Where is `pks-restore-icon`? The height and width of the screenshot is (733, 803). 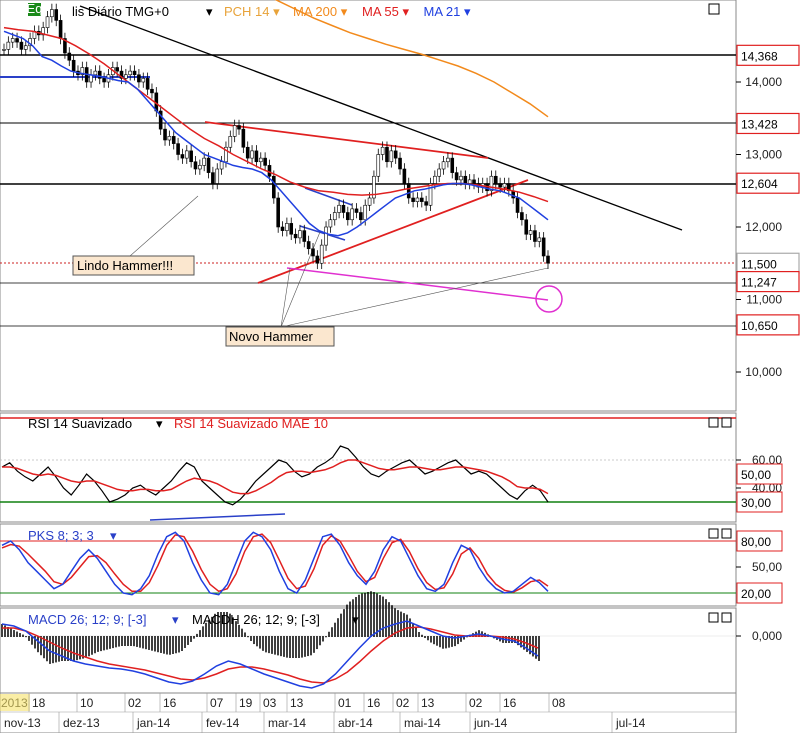
pks-restore-icon is located at coordinates (713, 533).